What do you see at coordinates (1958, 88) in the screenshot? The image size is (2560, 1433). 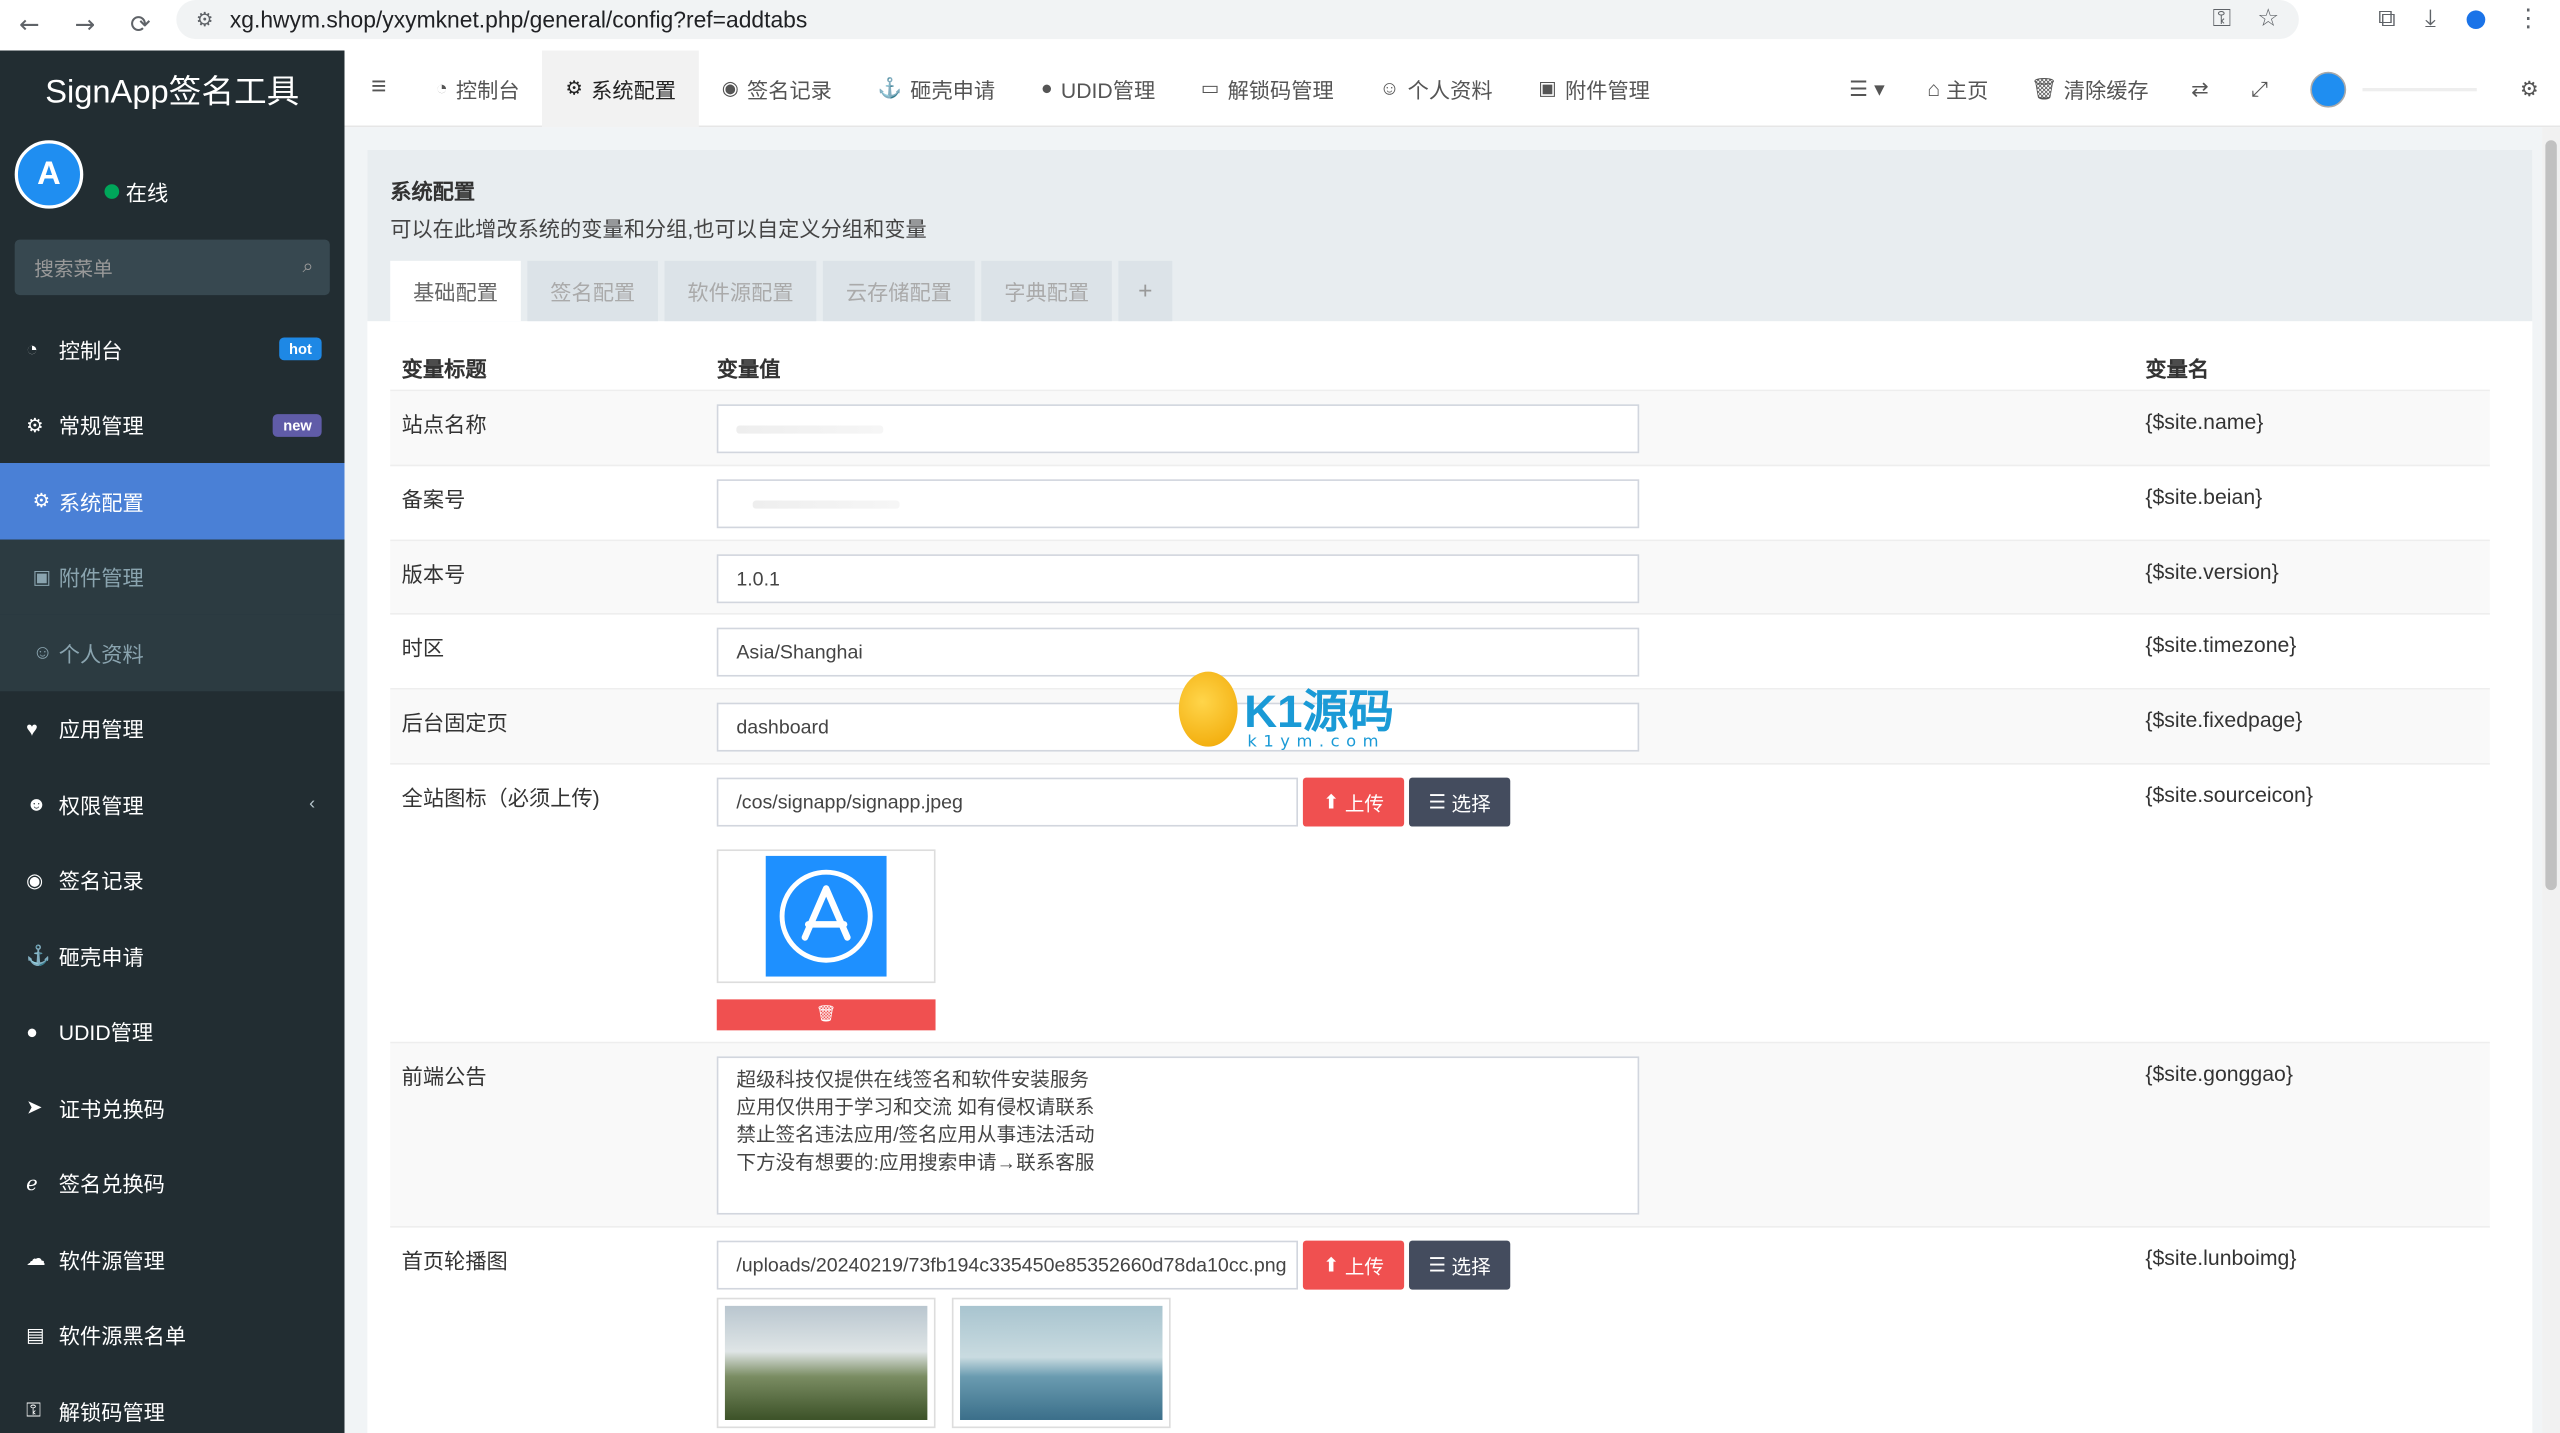 I see `home-link: ⌂ 主页` at bounding box center [1958, 88].